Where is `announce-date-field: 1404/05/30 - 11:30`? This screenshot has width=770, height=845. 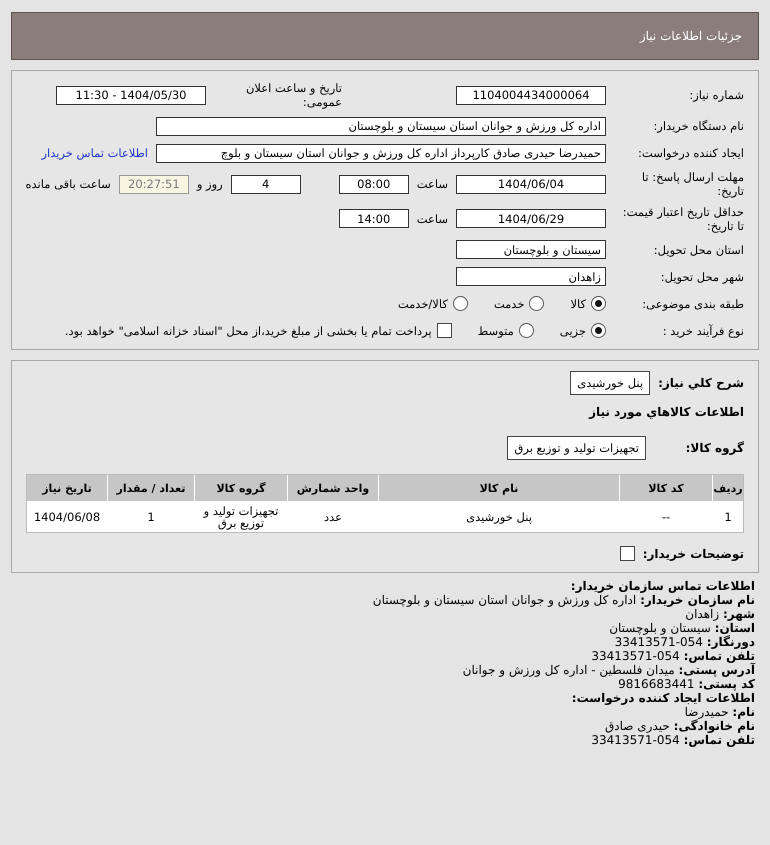 announce-date-field: 1404/05/30 - 11:30 is located at coordinates (131, 95).